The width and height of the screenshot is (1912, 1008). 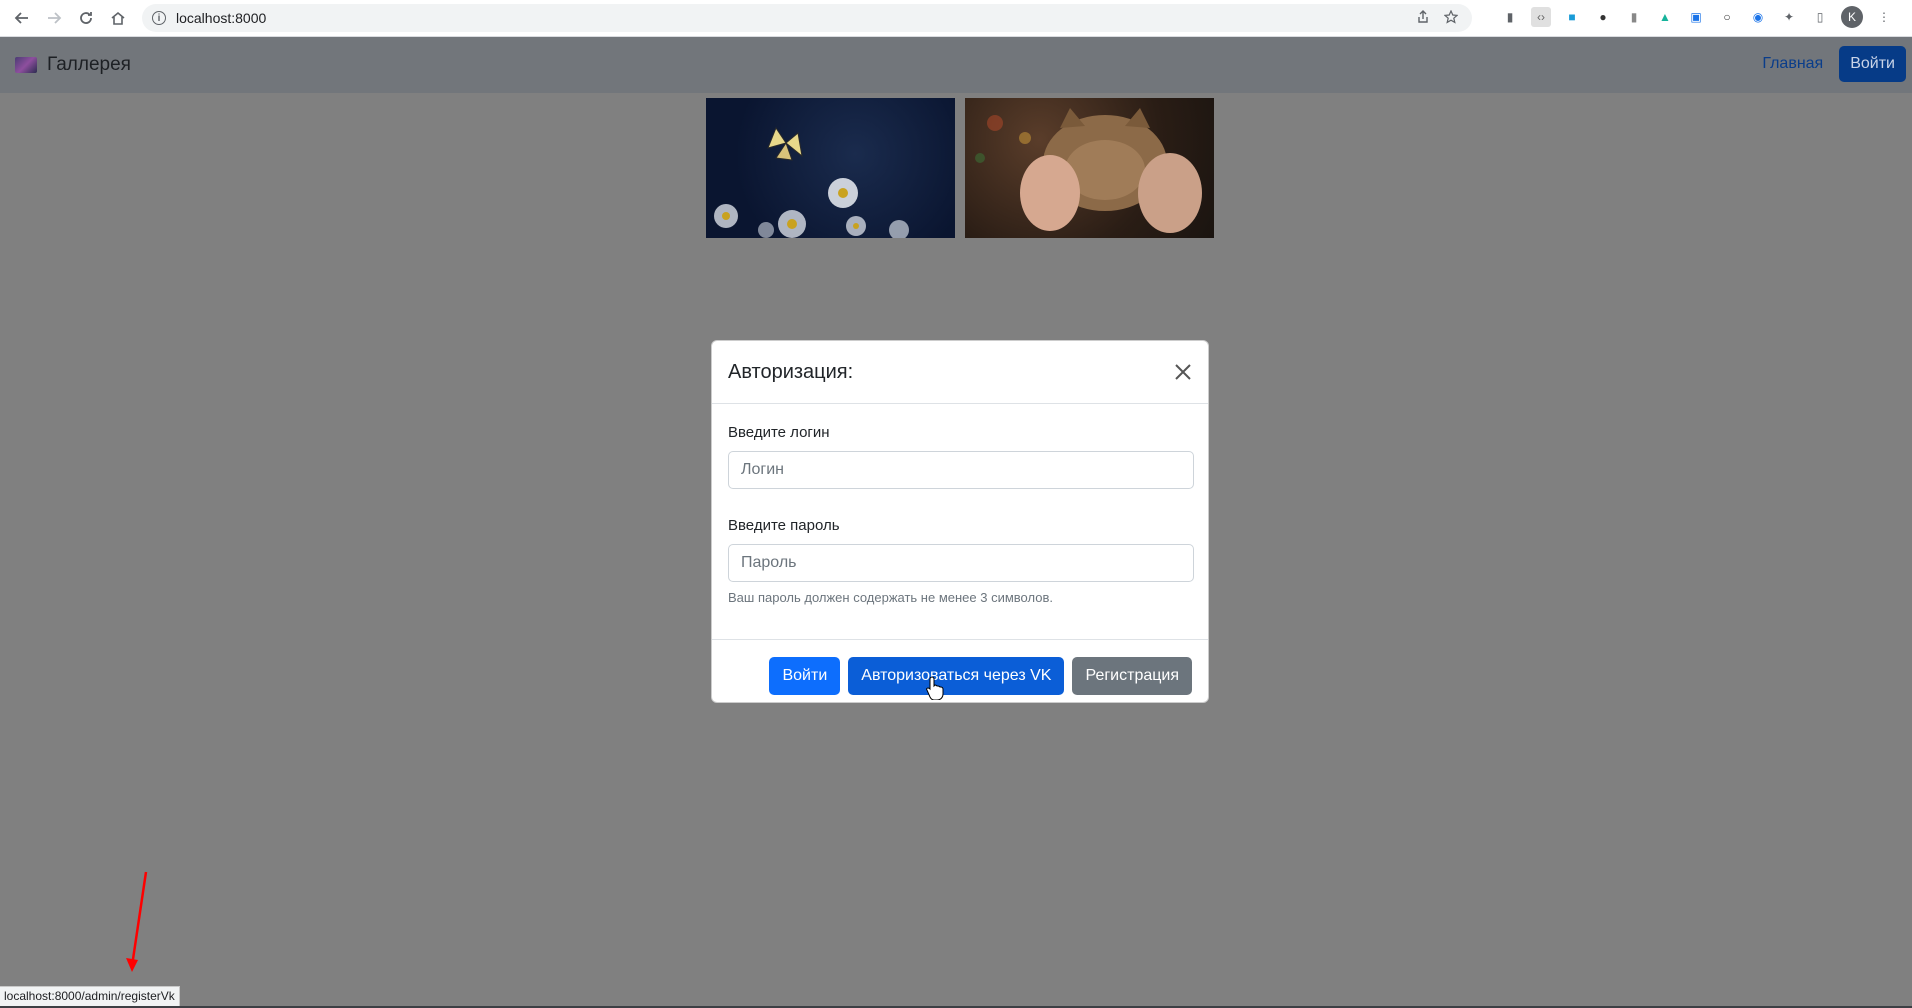 What do you see at coordinates (807, 18) in the screenshot?
I see `address-bar: i localhost:8000` at bounding box center [807, 18].